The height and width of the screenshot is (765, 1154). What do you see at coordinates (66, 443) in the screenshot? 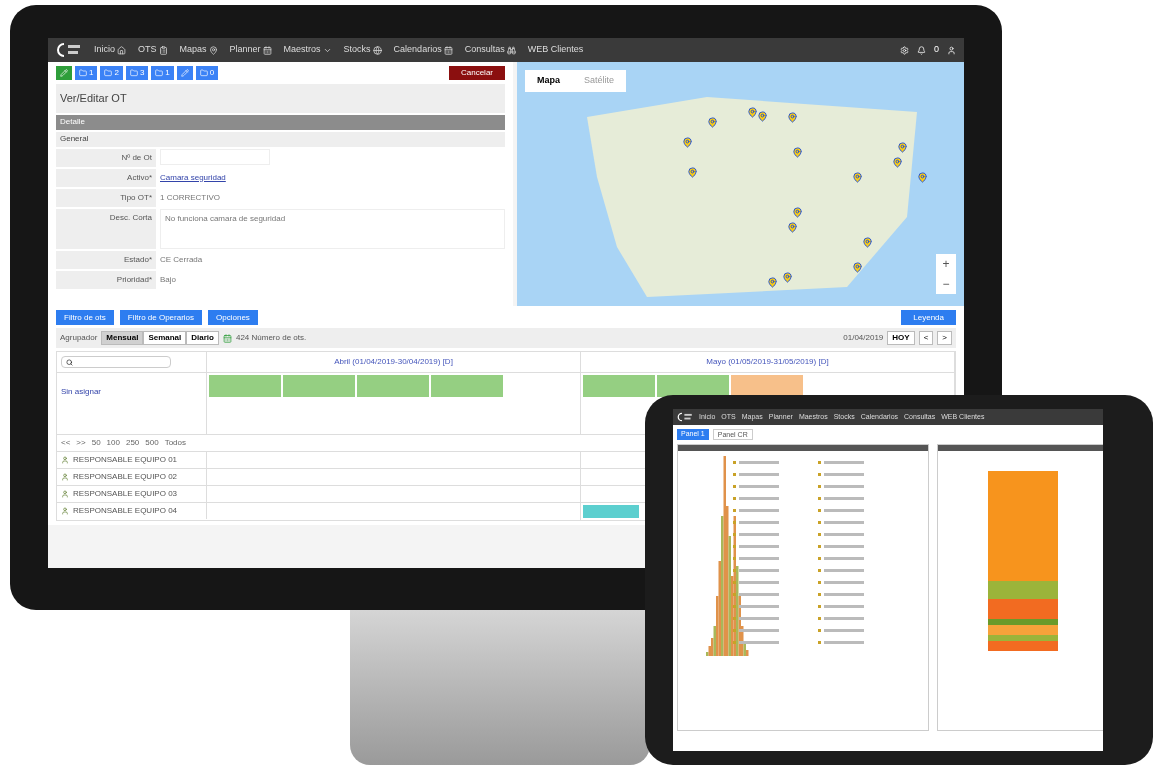
I see `page-size-link: <<` at bounding box center [66, 443].